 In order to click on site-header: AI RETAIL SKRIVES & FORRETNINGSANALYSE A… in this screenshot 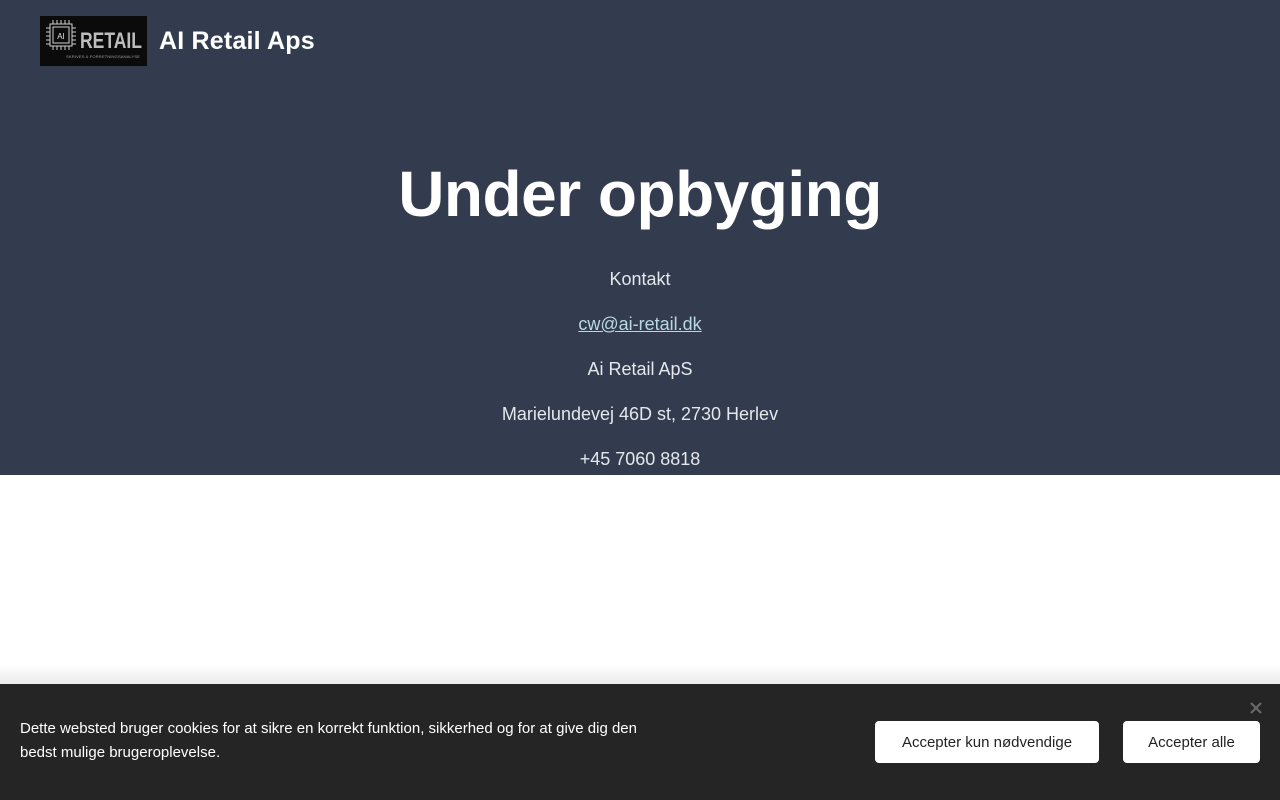, I will do `click(177, 41)`.